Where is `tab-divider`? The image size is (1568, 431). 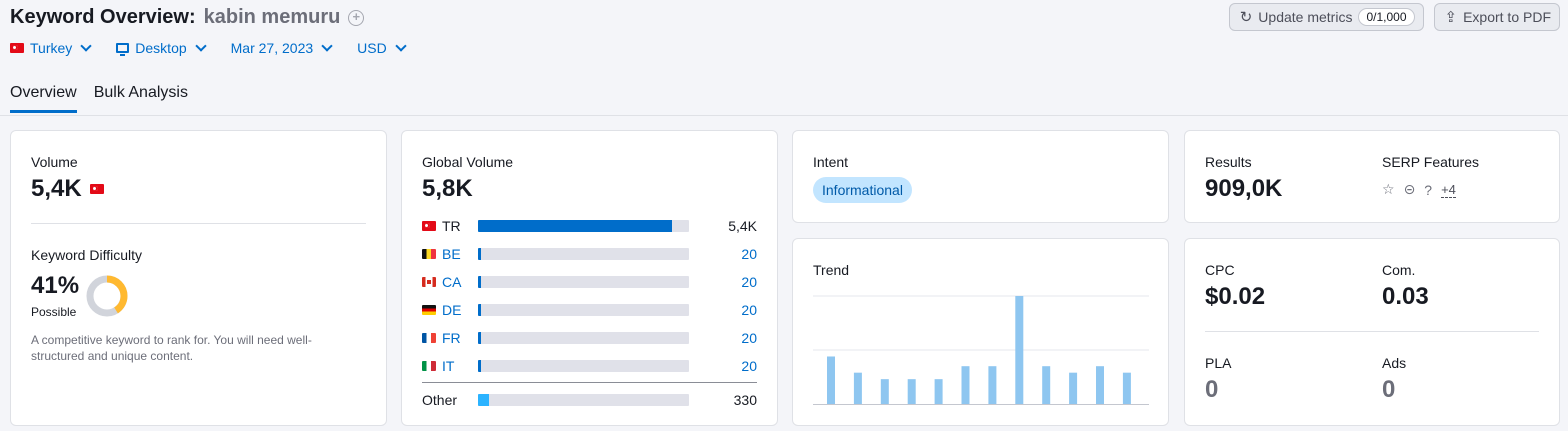
tab-divider is located at coordinates (784, 115).